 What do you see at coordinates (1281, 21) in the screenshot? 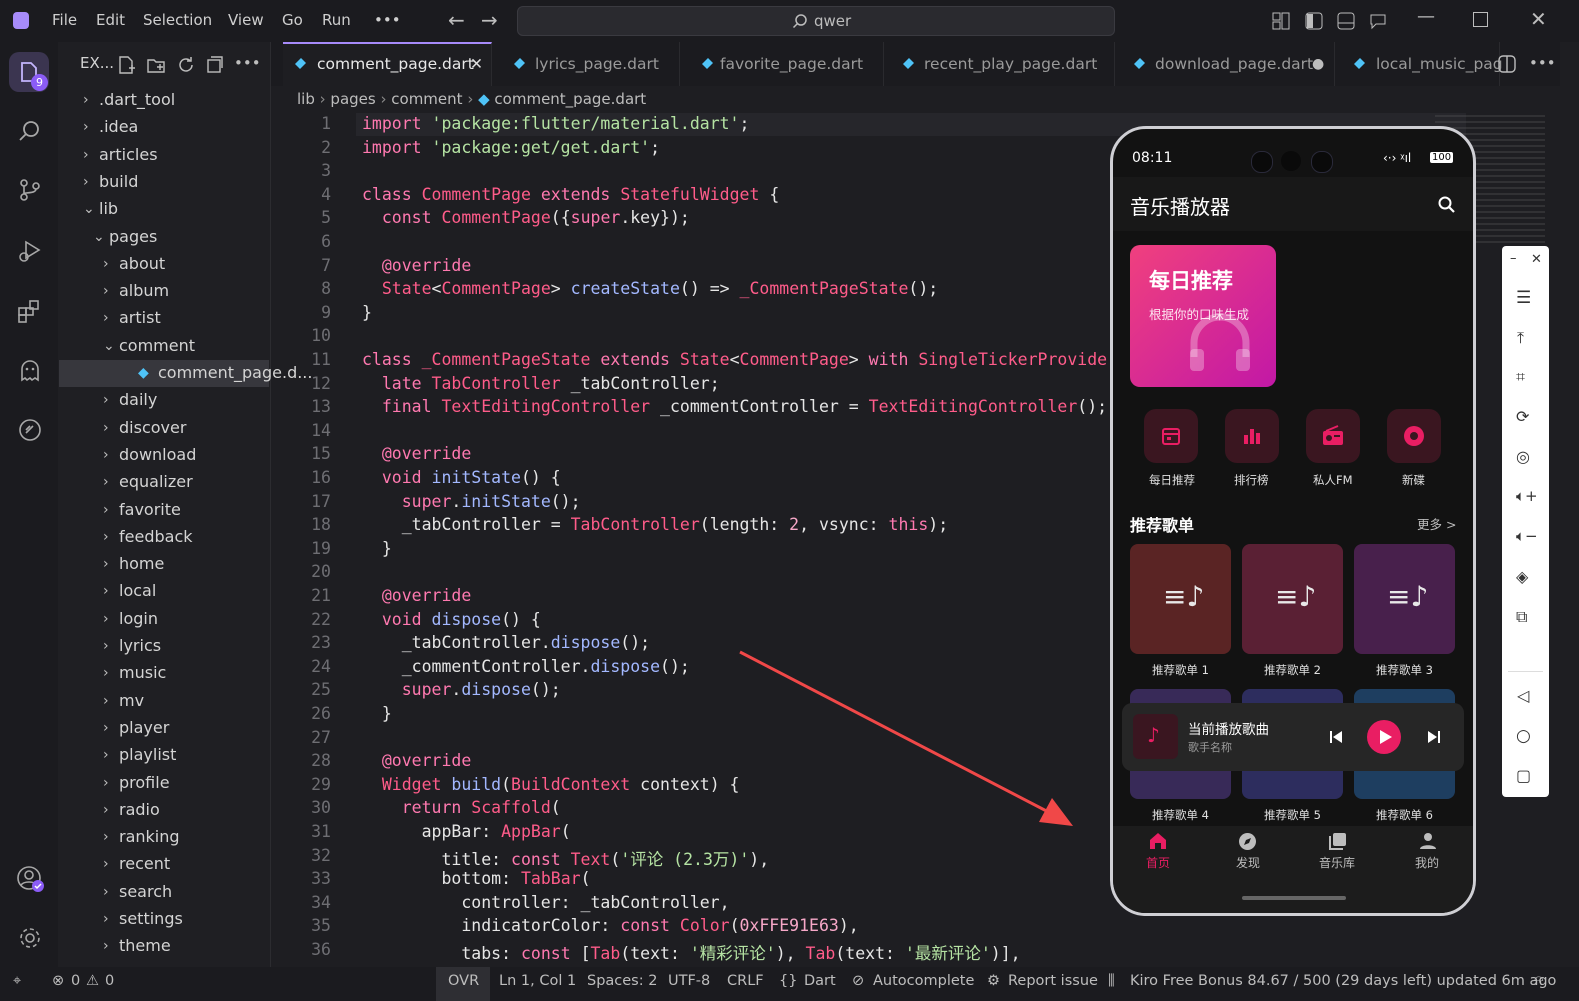
I see `layout-icon` at bounding box center [1281, 21].